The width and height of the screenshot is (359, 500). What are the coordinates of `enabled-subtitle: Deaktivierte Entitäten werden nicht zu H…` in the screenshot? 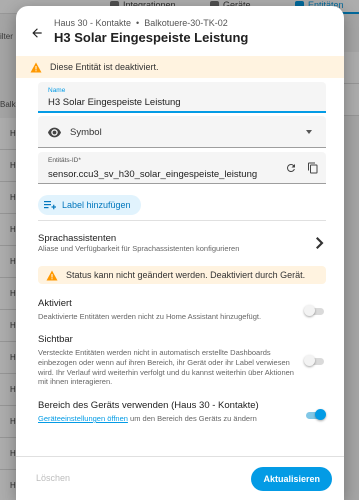 It's located at (150, 316).